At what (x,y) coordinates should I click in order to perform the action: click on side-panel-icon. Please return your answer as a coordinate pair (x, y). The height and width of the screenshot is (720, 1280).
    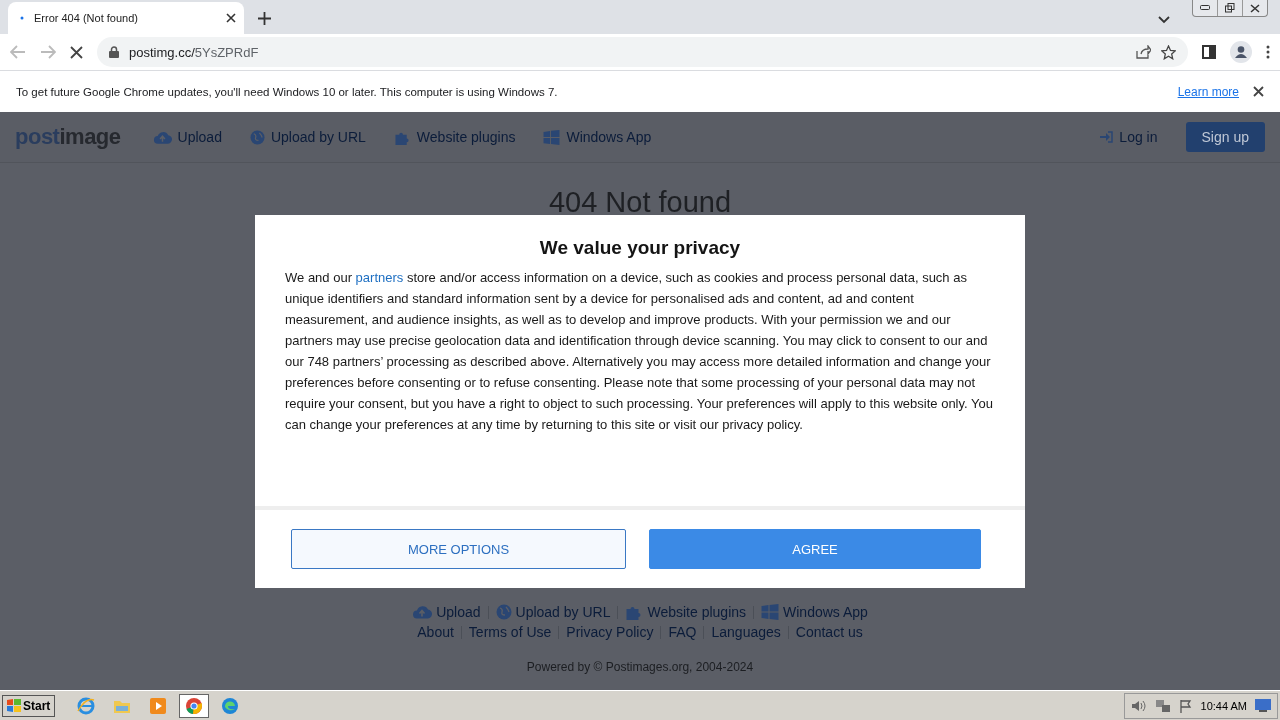
    Looking at the image, I should click on (1209, 52).